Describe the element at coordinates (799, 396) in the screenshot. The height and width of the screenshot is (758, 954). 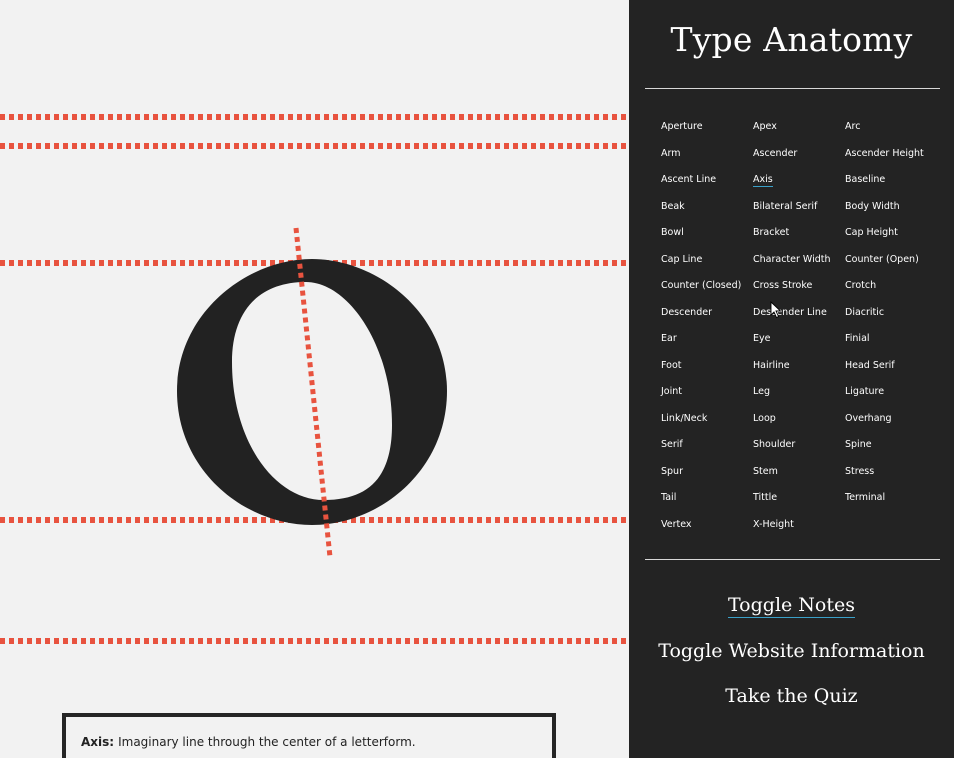
I see `term-leg: Leg` at that location.